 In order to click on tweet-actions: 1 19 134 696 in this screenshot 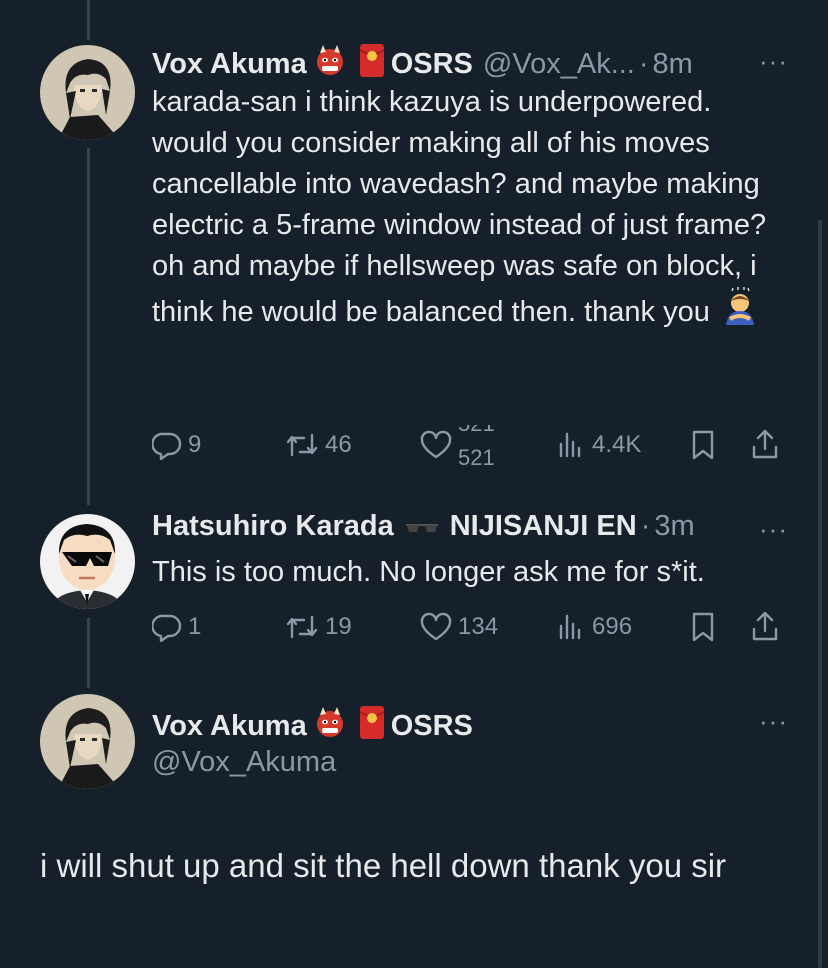, I will do `click(468, 627)`.